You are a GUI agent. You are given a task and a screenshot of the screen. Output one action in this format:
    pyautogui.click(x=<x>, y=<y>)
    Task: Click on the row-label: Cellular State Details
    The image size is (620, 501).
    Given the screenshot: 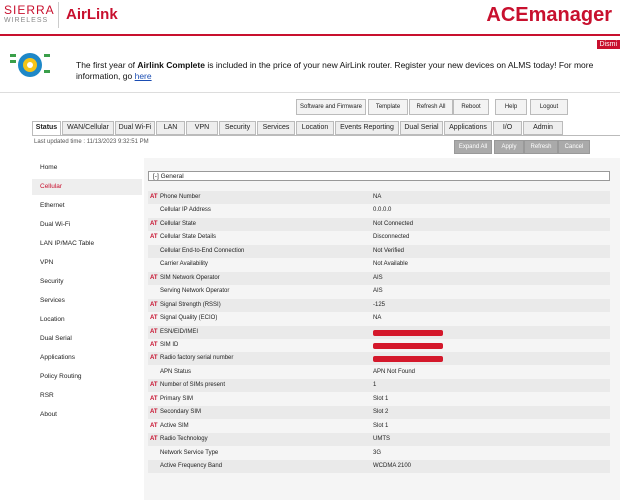 What is the action you would take?
    pyautogui.click(x=188, y=237)
    